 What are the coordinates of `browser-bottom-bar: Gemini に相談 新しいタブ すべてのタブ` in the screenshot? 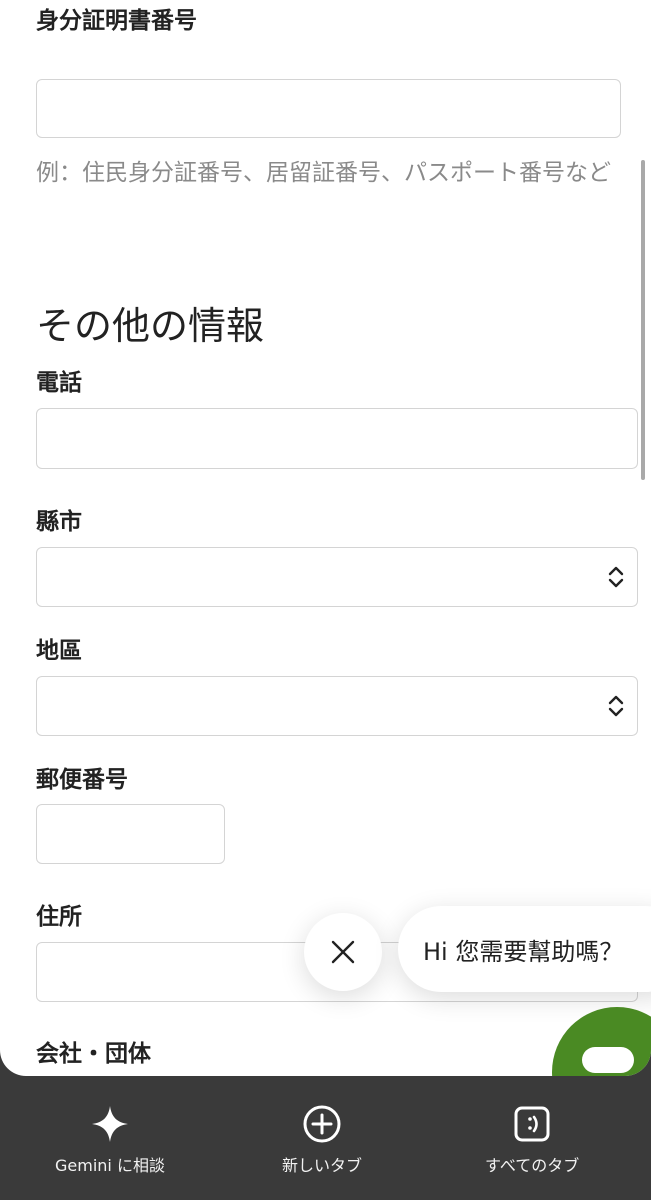 It's located at (325, 1138).